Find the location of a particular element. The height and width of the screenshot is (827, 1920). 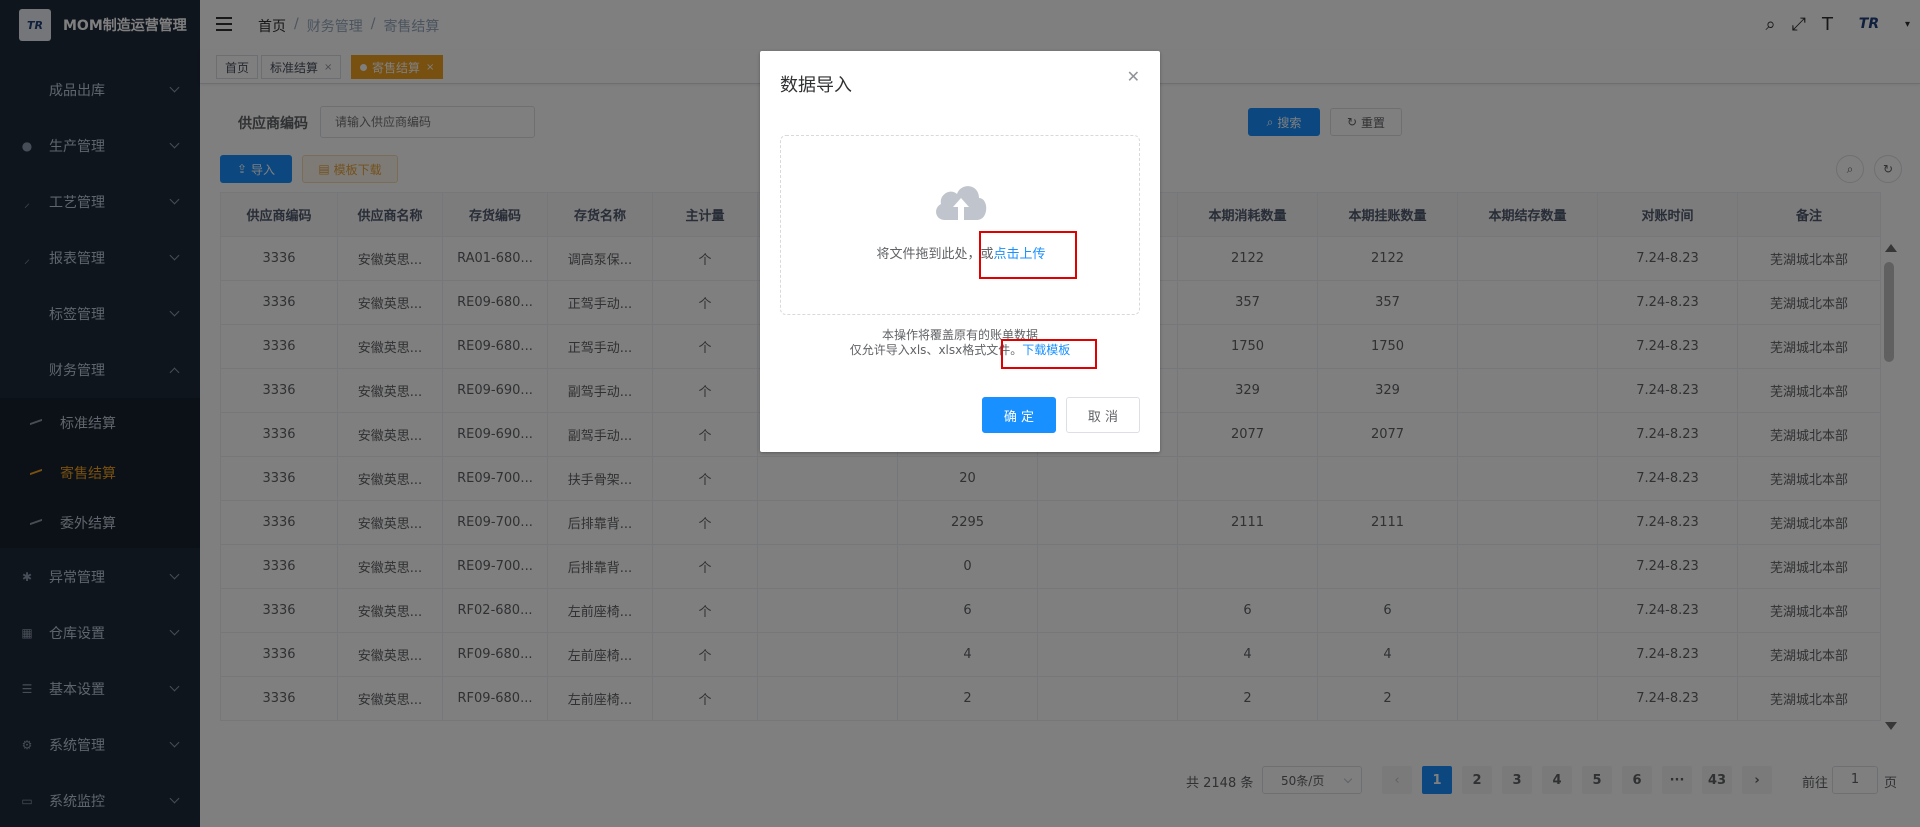

upload-hint-text: 将文件拖到此处，或 is located at coordinates (935, 254).